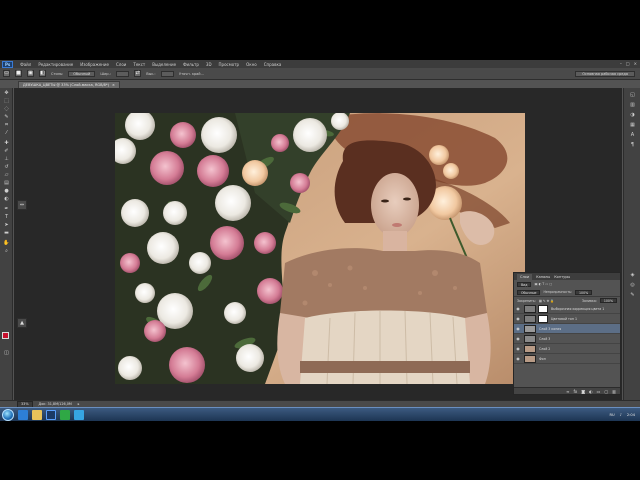 The width and height of the screenshot is (640, 480). I want to click on layer-row-selected: ◉ Слой 3 копия, so click(567, 329).